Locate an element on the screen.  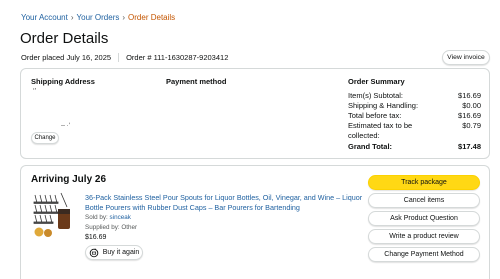
grand-total-label: Grand Total: is located at coordinates (370, 146).